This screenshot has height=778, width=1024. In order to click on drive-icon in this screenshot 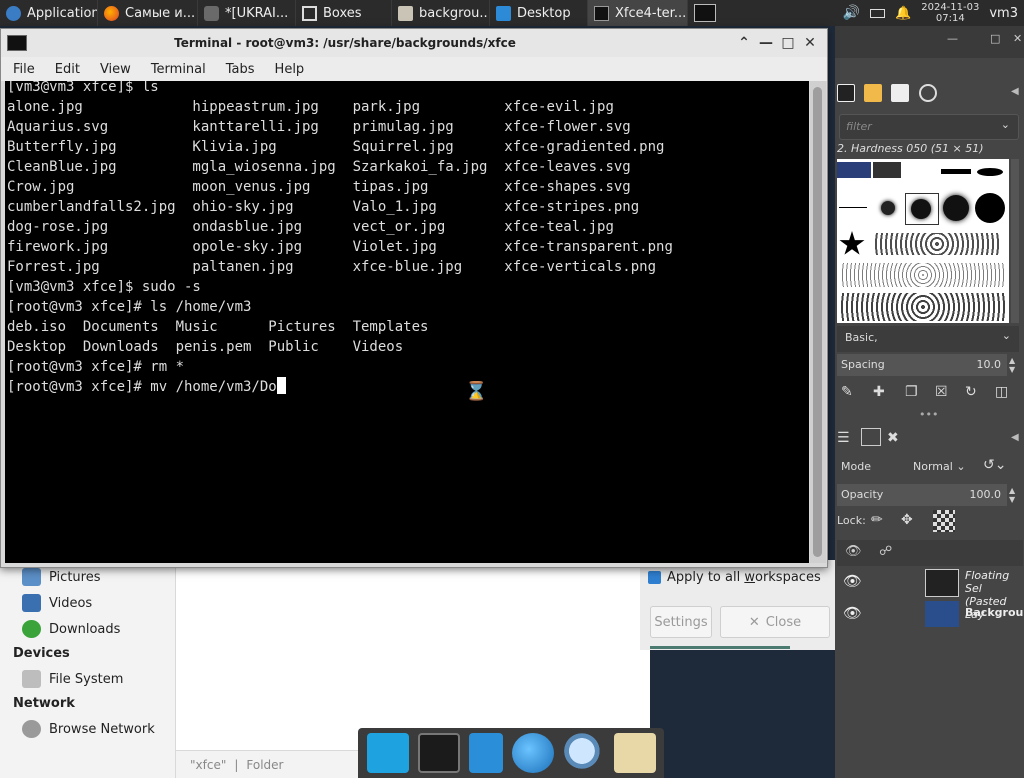, I will do `click(31, 679)`.